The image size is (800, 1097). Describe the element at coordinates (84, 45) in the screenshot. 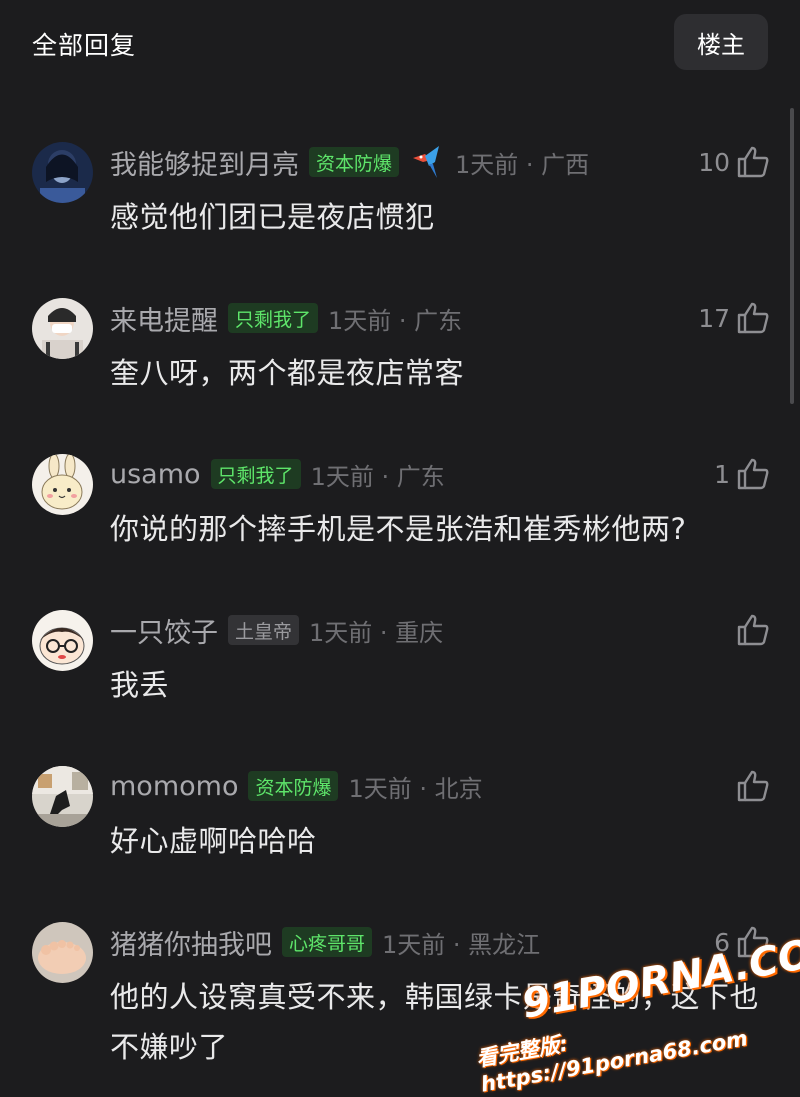

I see `all-replies-title: 全部回复` at that location.